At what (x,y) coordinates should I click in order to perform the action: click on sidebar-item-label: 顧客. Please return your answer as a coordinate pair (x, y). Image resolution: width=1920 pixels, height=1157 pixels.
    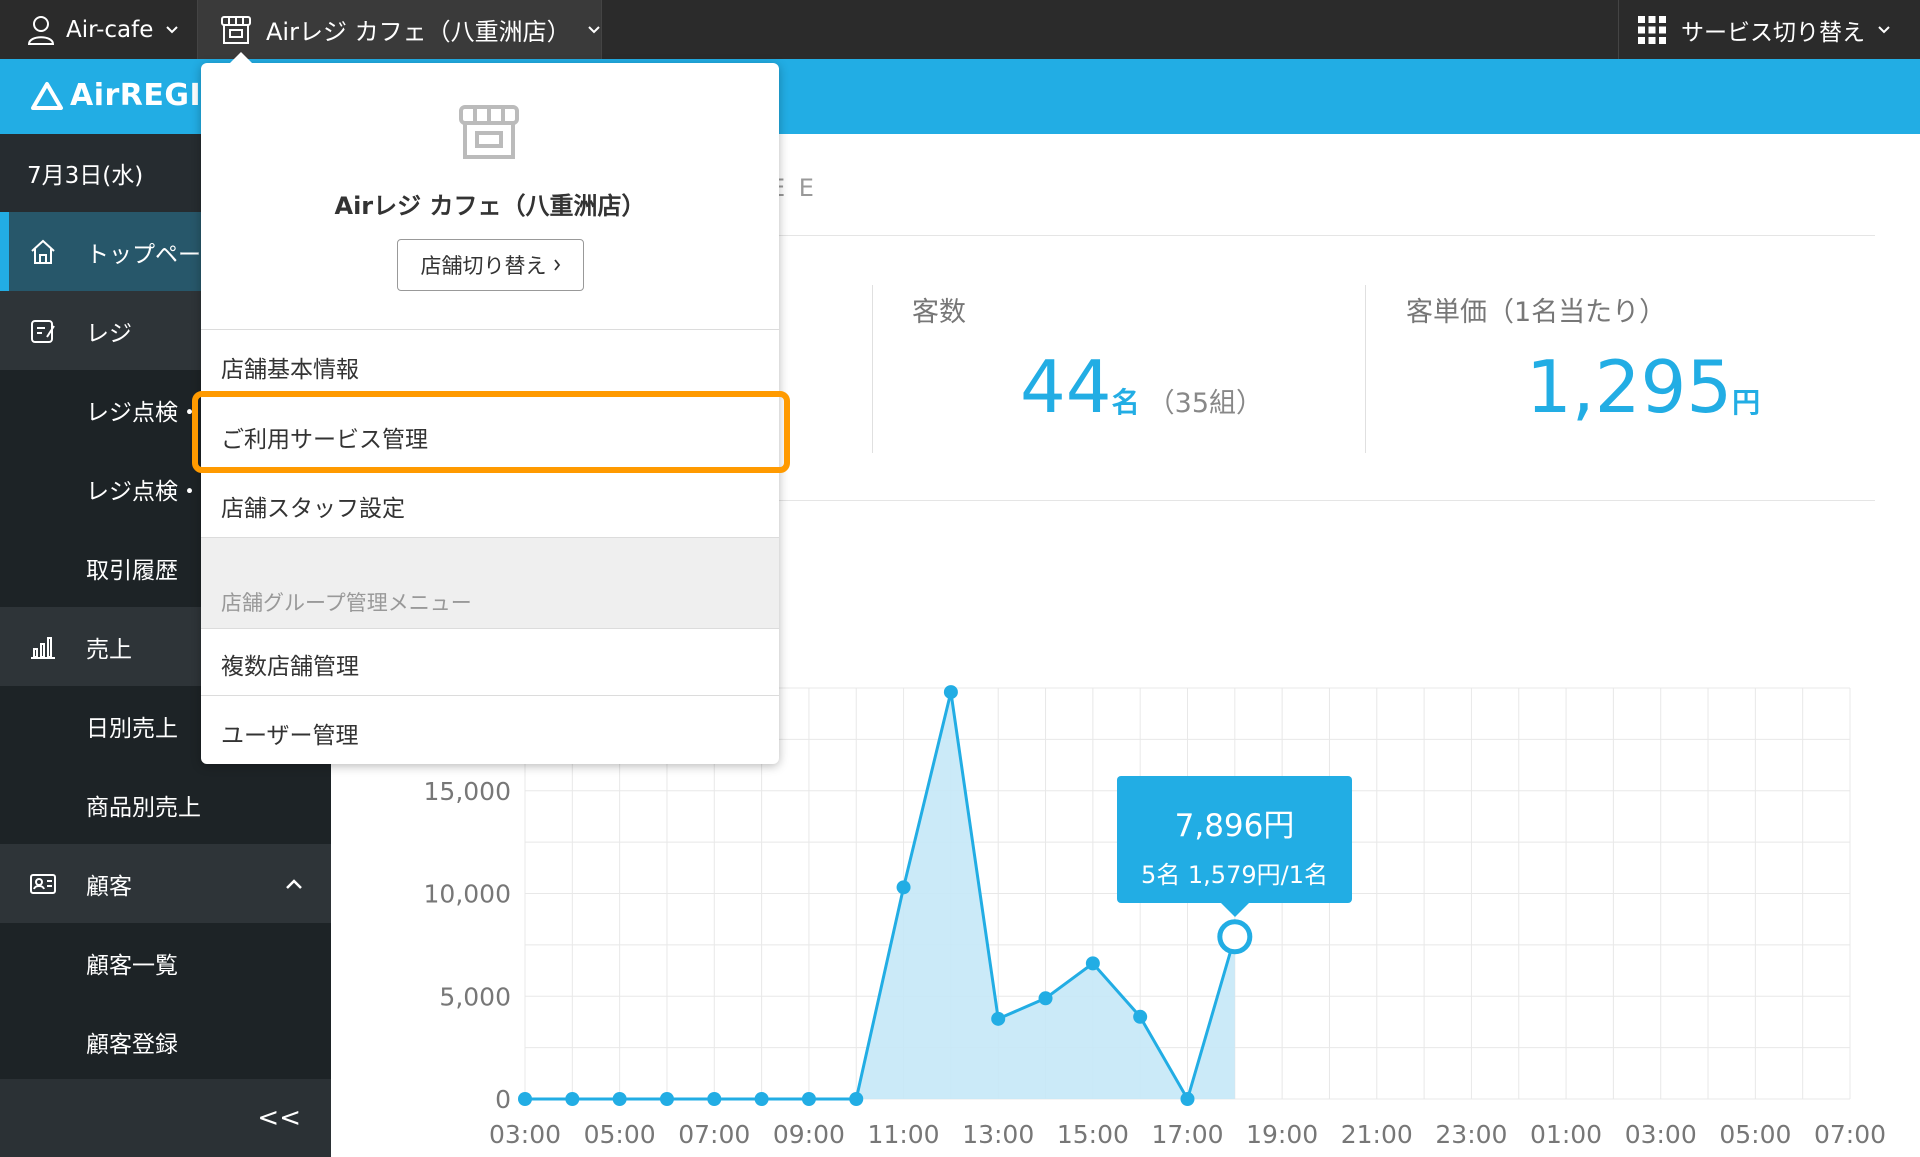
    Looking at the image, I should click on (109, 886).